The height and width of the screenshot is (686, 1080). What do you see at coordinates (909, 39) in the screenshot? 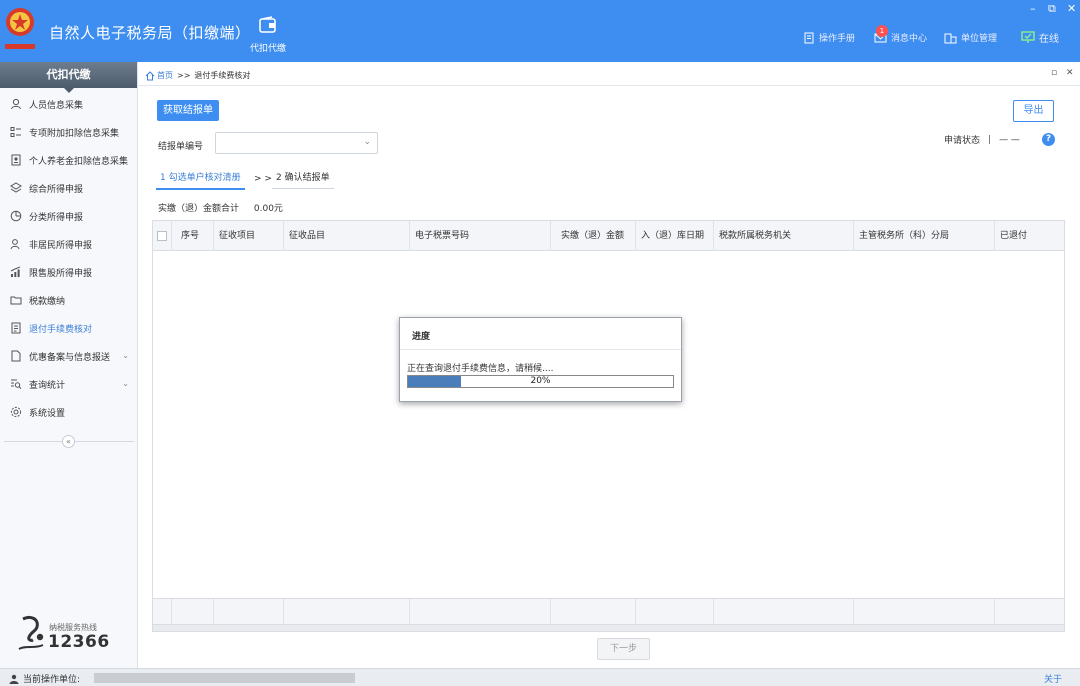
I see `messages-label: 消息中心` at bounding box center [909, 39].